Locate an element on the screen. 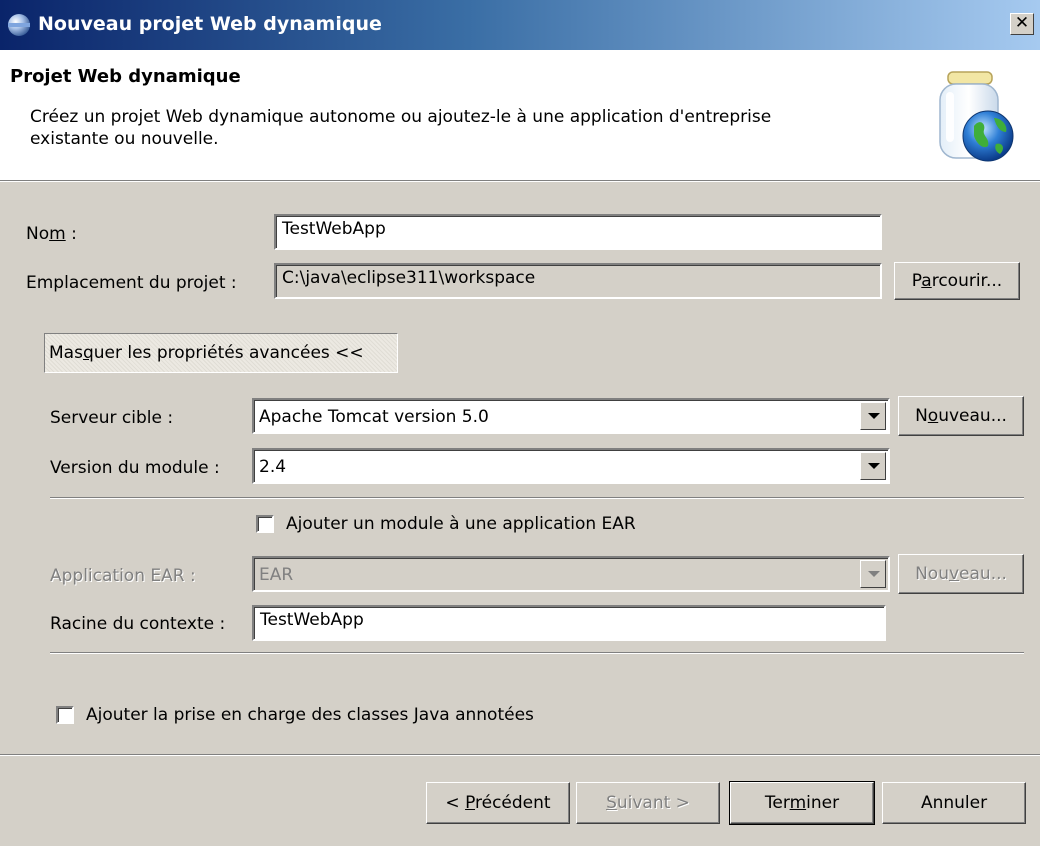 The height and width of the screenshot is (846, 1040). module-version-value: 2.4 is located at coordinates (273, 467).